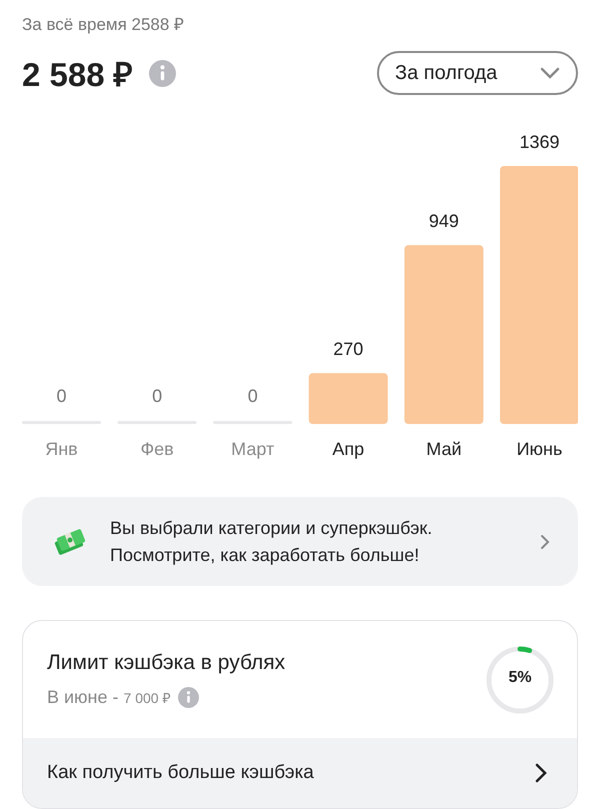 The image size is (600, 809). I want to click on limit-period: В июне -, so click(83, 697).